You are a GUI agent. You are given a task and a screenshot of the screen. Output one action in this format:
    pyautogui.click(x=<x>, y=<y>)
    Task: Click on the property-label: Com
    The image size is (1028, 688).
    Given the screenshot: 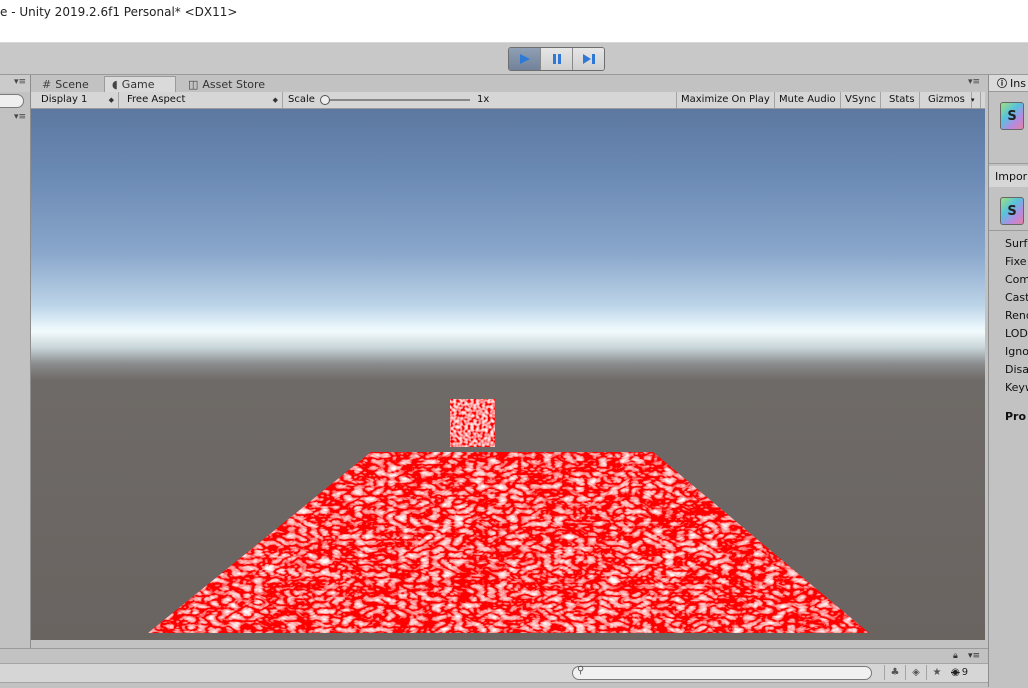 What is the action you would take?
    pyautogui.click(x=1016, y=279)
    